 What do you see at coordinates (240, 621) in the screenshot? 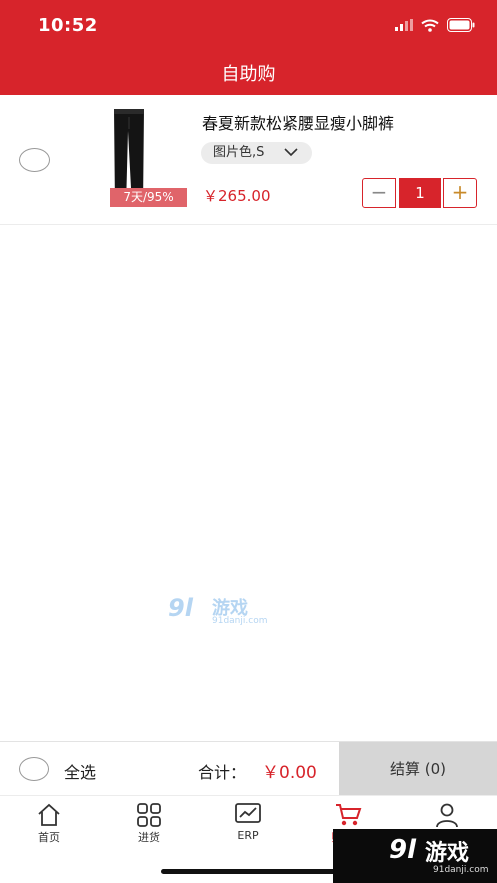
I see `watermark-logo-url: 91danji.com` at bounding box center [240, 621].